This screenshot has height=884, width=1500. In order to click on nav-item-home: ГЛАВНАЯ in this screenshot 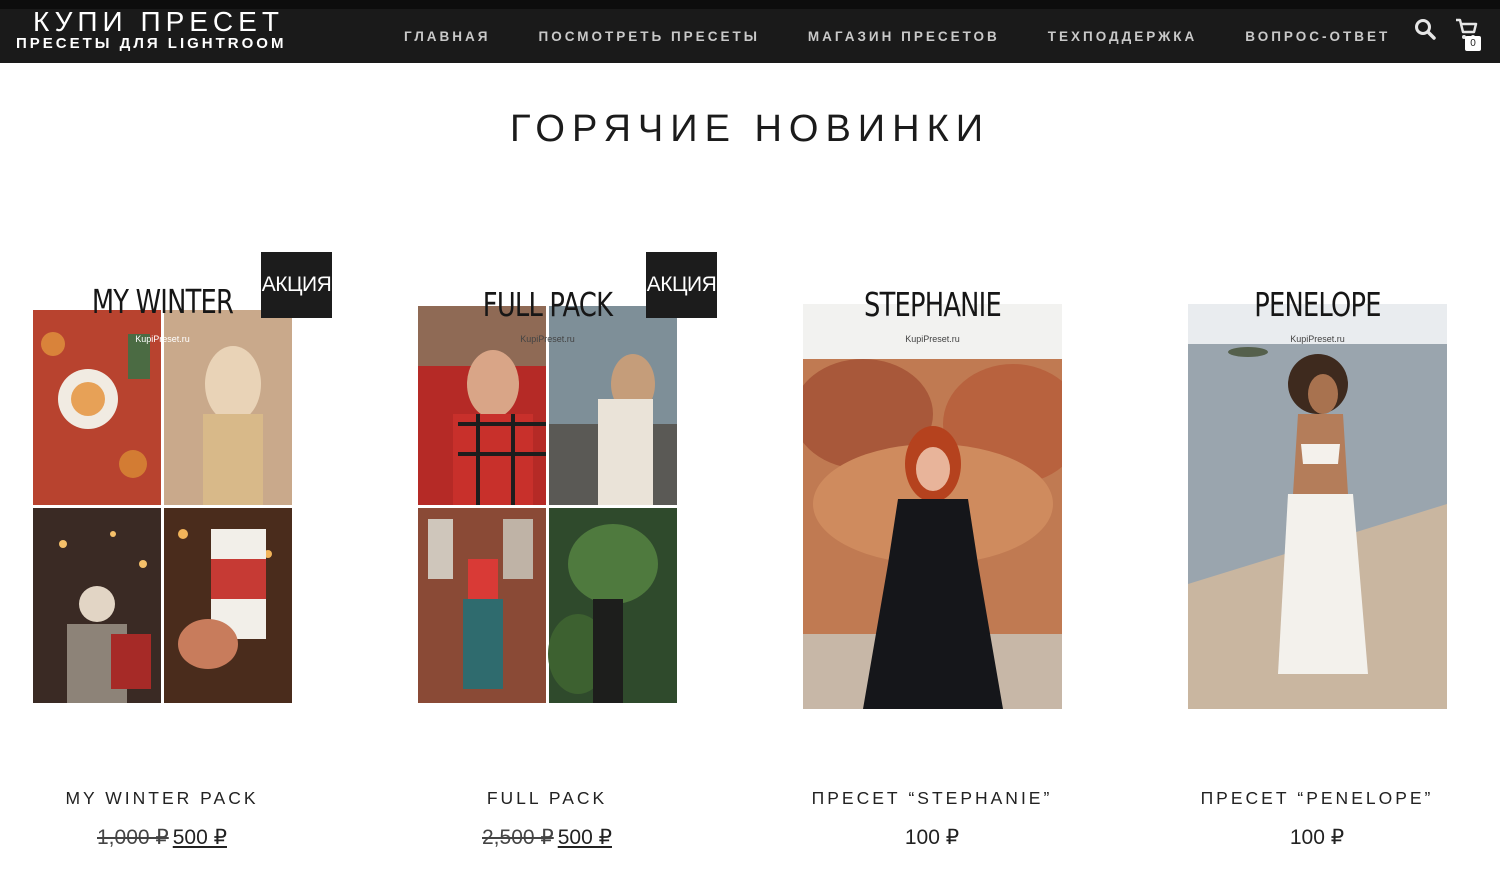, I will do `click(447, 36)`.